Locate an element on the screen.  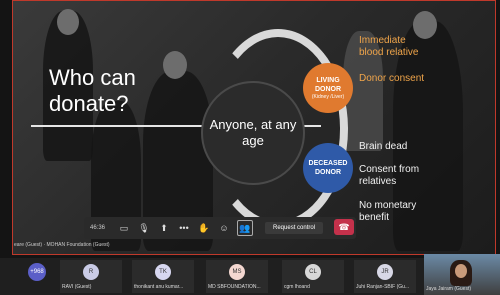
center-circle: Anyone, at any age is located at coordinates (253, 133).